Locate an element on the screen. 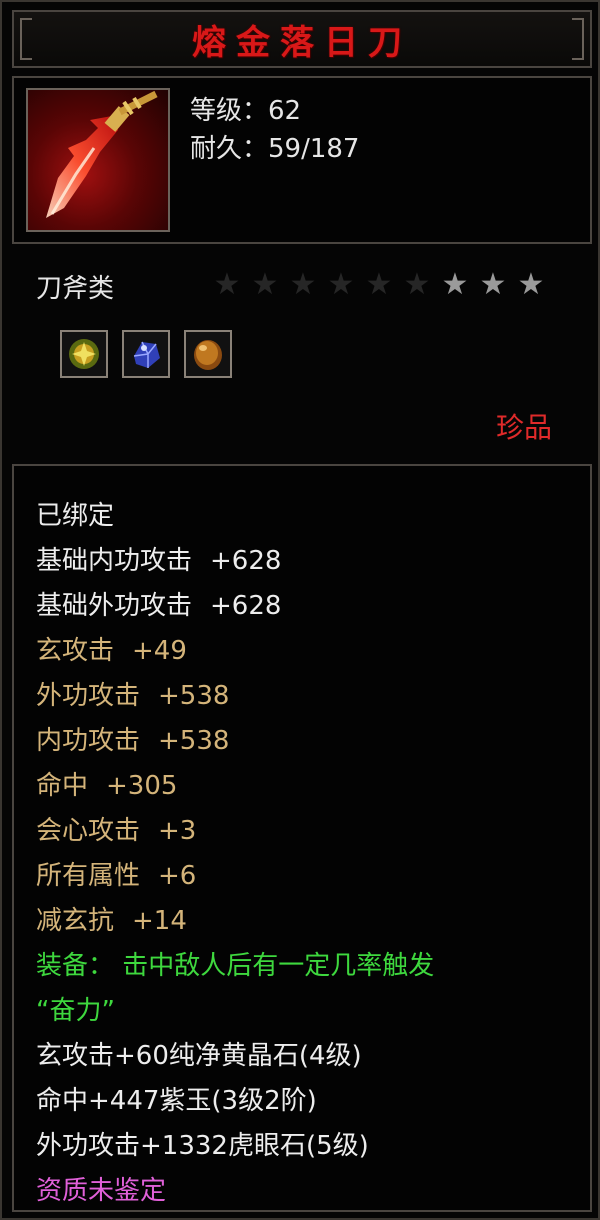  attr-base-inner: 基础内功攻击 +628 is located at coordinates (306, 561).